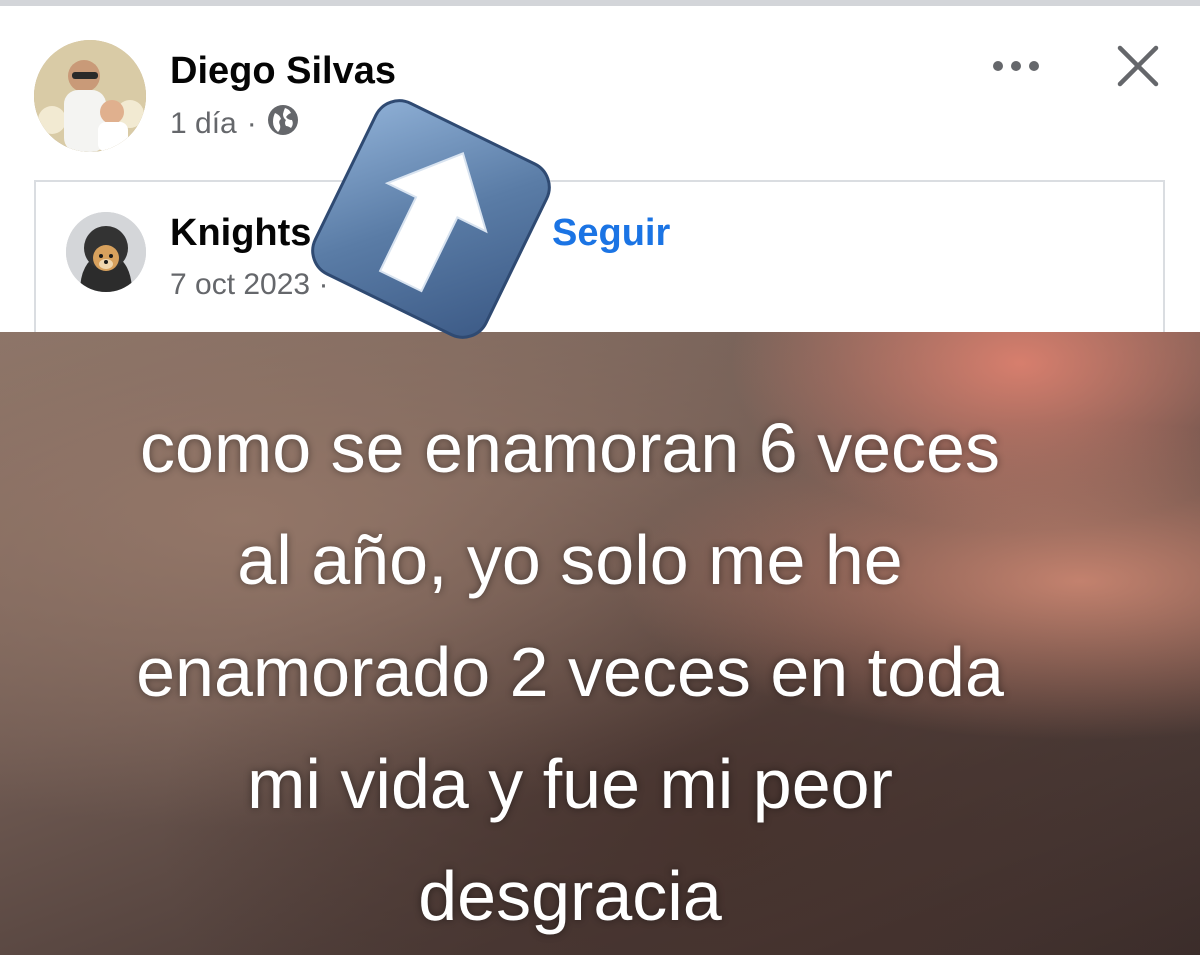  Describe the element at coordinates (283, 124) in the screenshot. I see `globe-icon` at that location.